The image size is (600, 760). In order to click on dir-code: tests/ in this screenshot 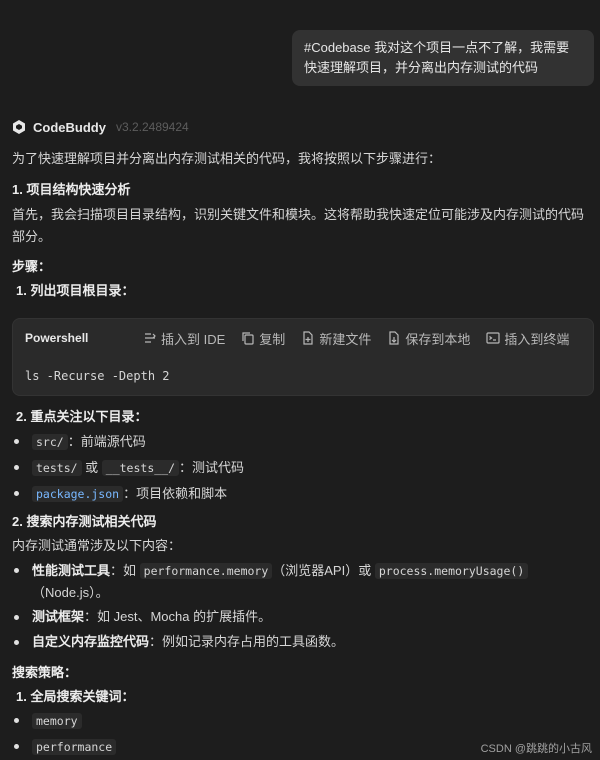, I will do `click(57, 468)`.